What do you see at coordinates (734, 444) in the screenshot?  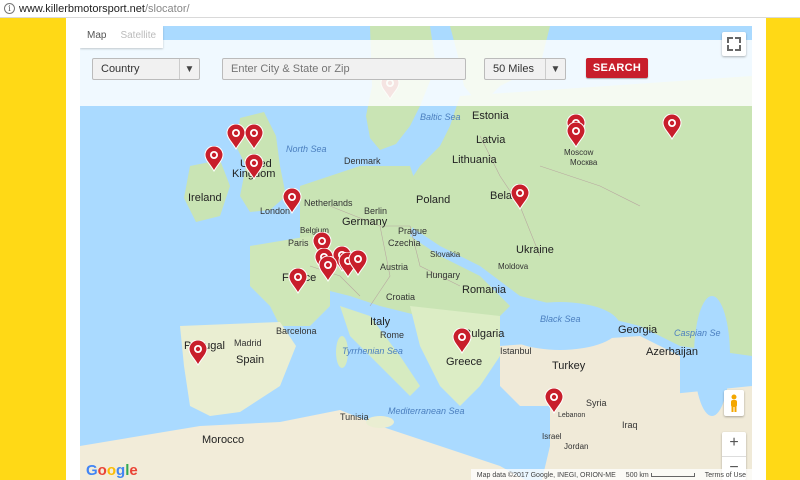 I see `zoom-in-button: +` at bounding box center [734, 444].